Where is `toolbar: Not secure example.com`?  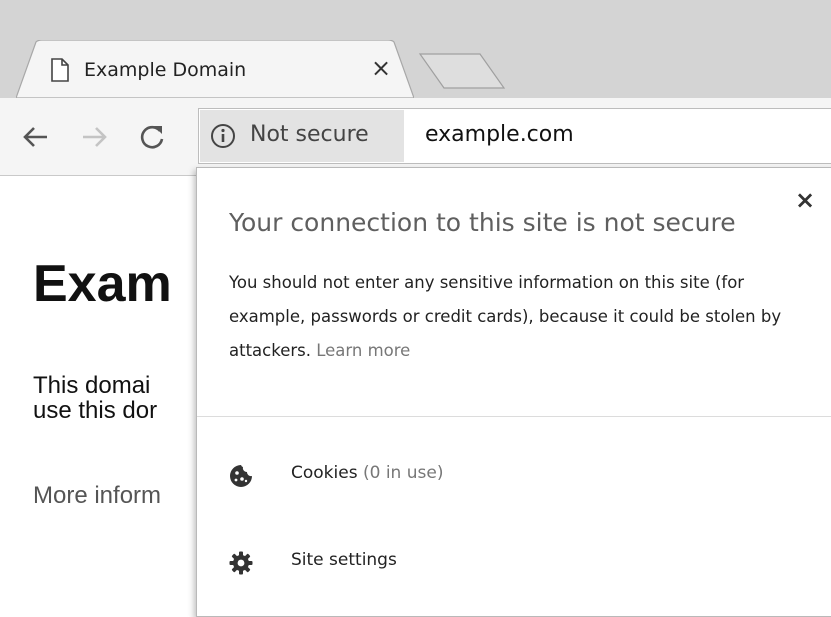
toolbar: Not secure example.com is located at coordinates (415, 137).